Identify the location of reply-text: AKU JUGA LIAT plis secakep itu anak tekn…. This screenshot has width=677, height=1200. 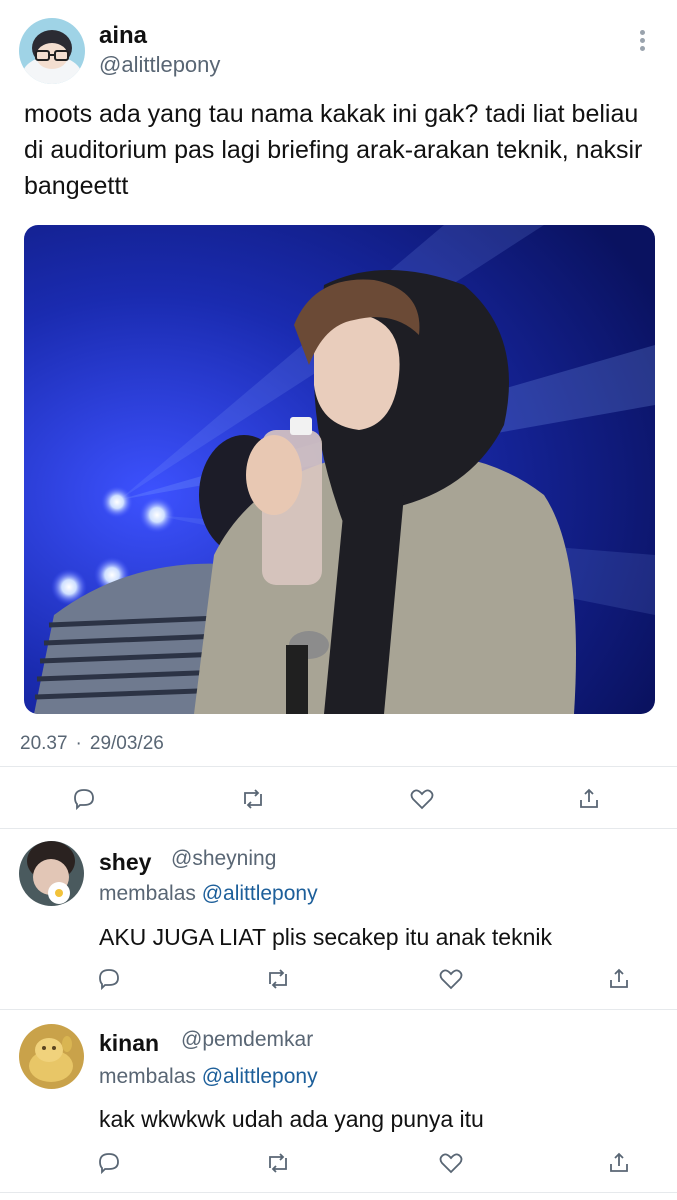
(325, 937).